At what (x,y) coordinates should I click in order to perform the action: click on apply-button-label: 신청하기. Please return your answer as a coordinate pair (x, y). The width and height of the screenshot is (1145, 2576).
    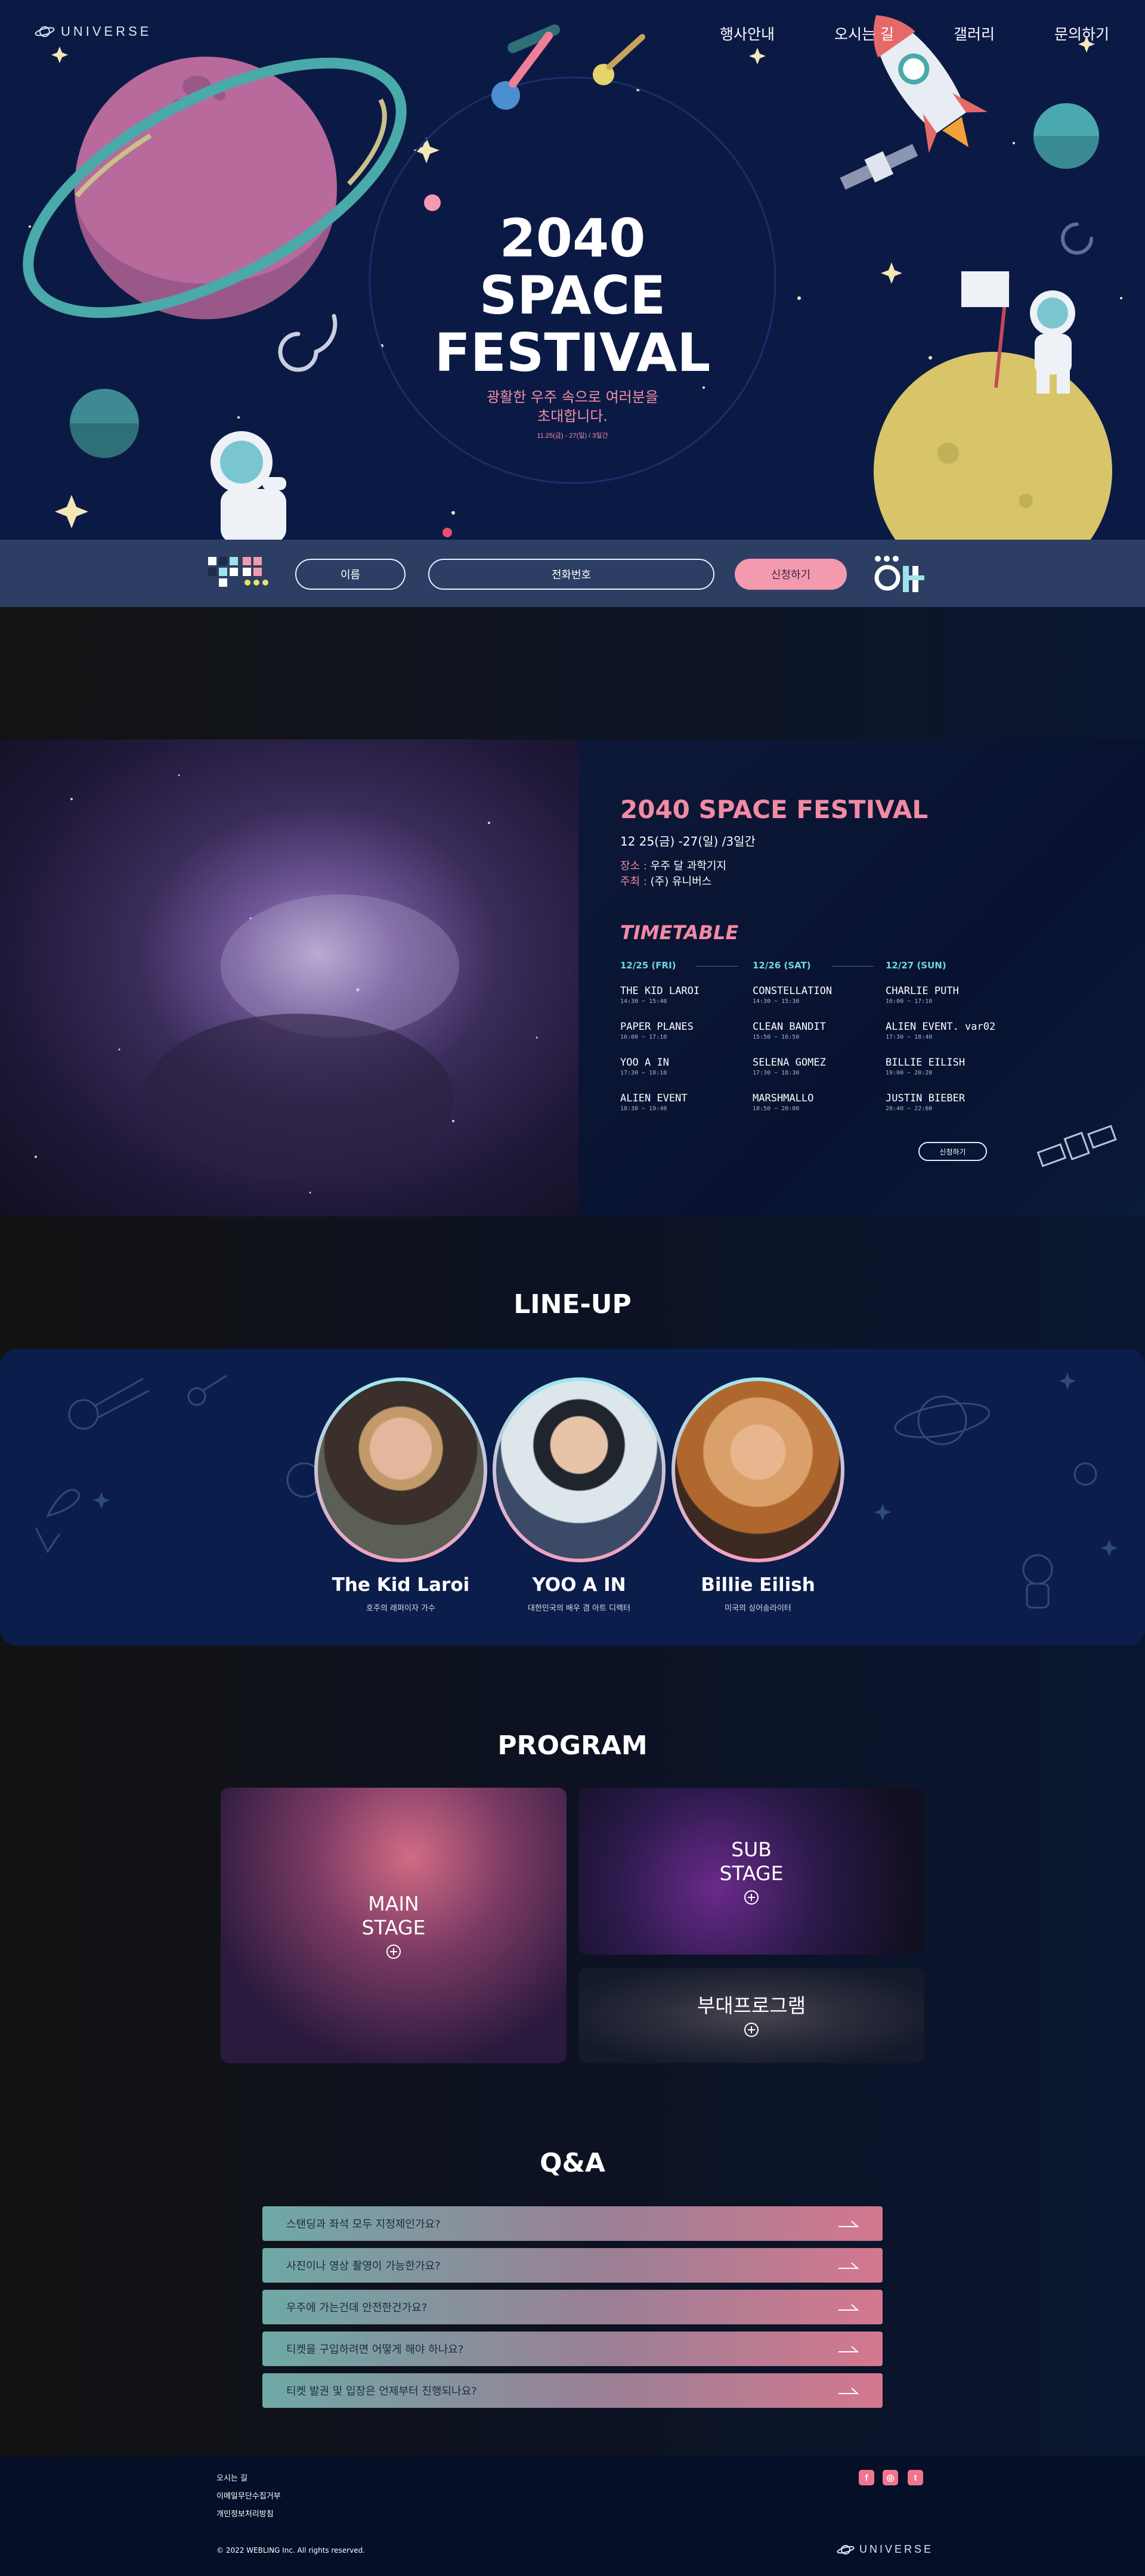
    Looking at the image, I should click on (790, 575).